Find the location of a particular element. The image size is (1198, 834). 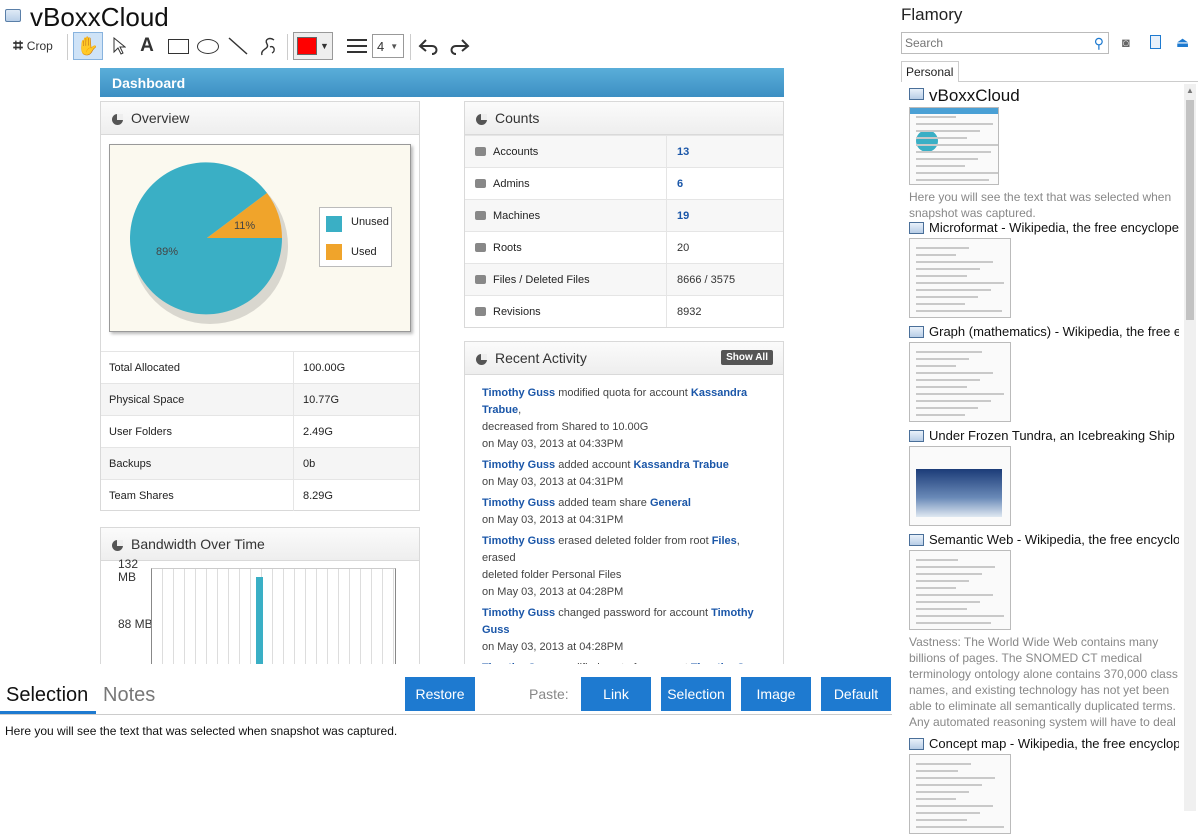

crop-icon: ⌗ is located at coordinates (18, 45).